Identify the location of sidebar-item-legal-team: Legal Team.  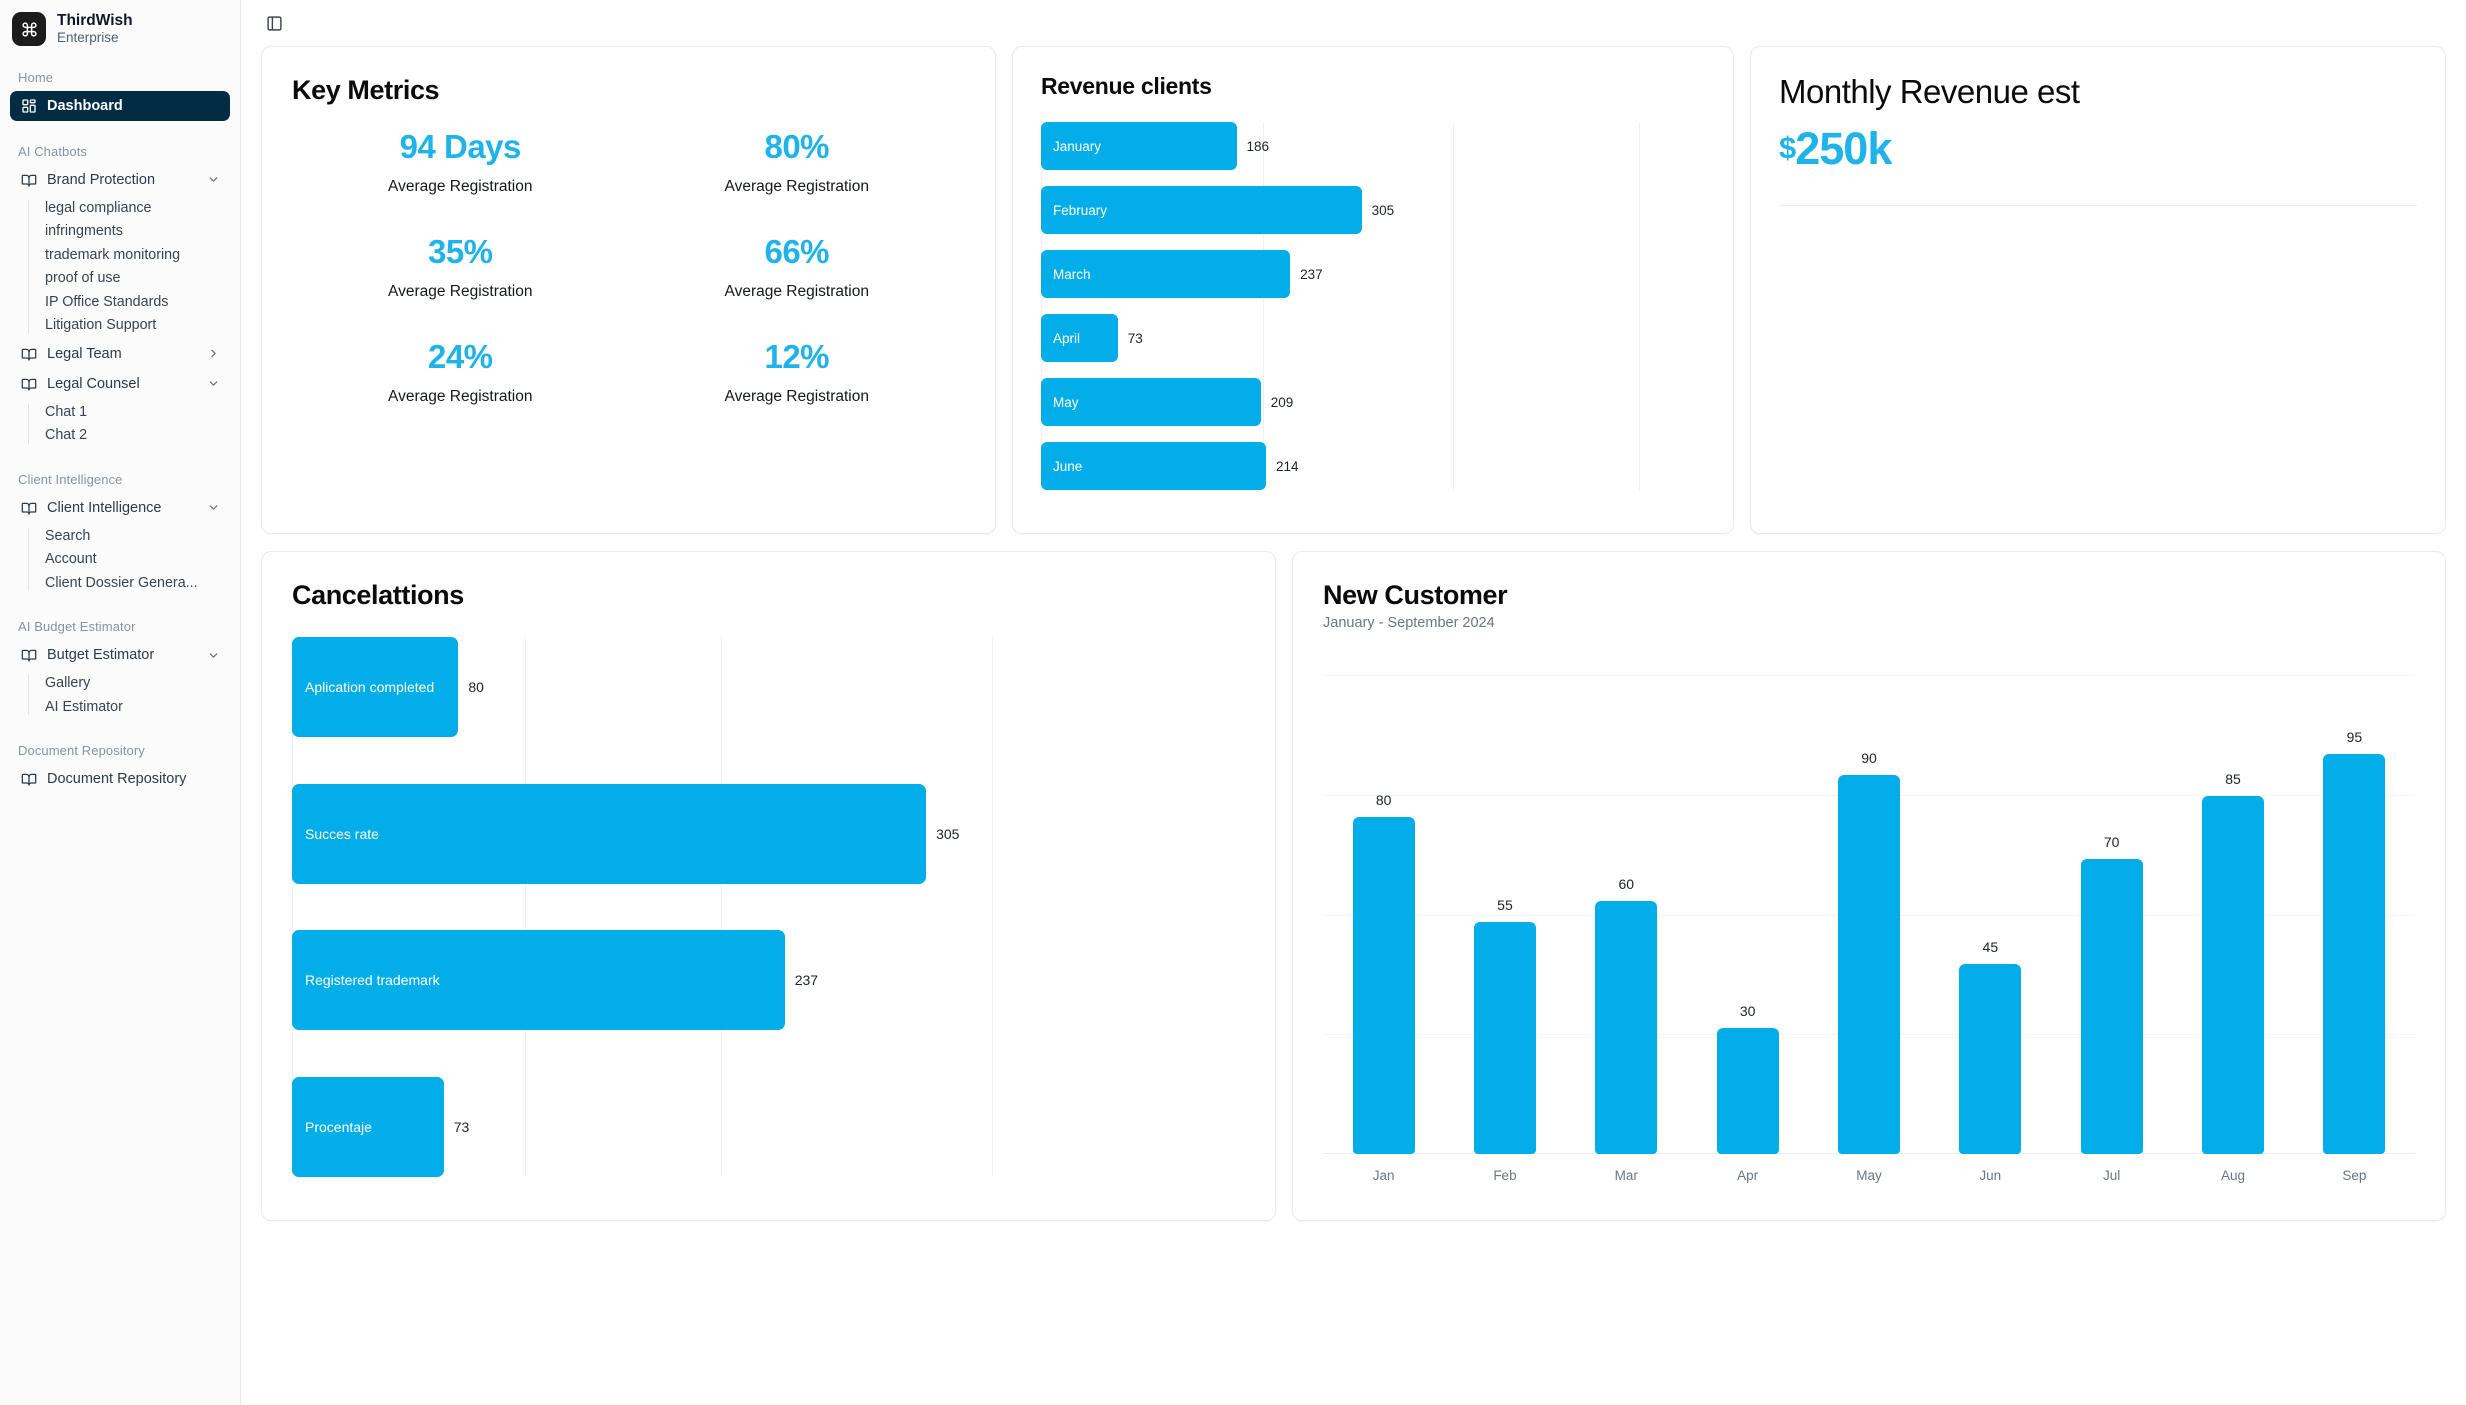
(120, 354).